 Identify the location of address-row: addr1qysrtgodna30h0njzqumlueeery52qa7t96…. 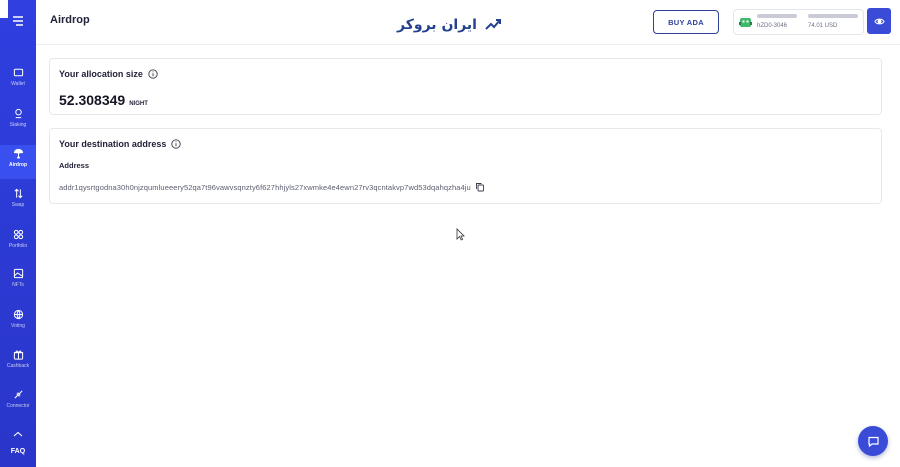
(272, 187).